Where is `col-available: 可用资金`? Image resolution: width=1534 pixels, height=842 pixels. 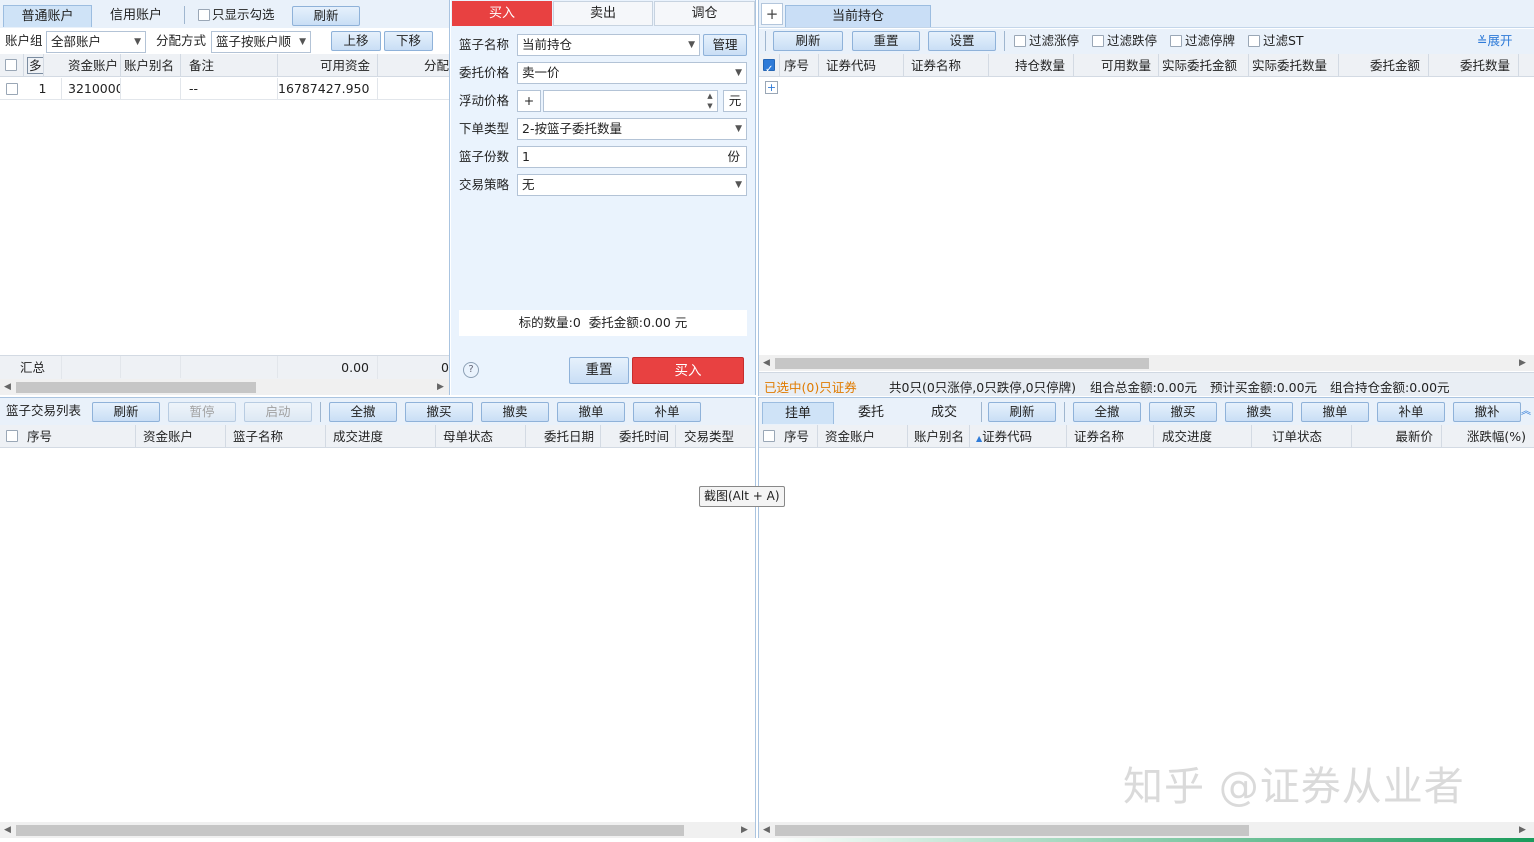
col-available: 可用资金 is located at coordinates (328, 65).